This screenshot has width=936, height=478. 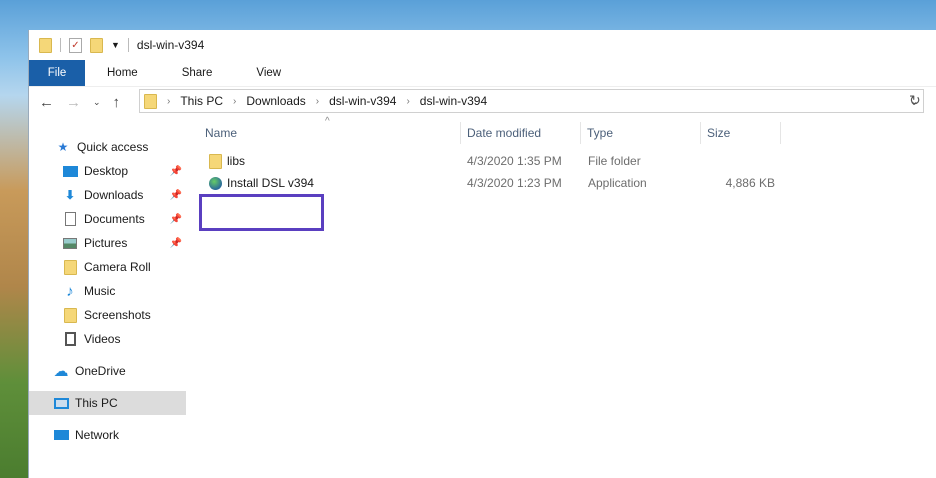 What do you see at coordinates (750, 183) in the screenshot?
I see `file-size: 4,886 KB` at bounding box center [750, 183].